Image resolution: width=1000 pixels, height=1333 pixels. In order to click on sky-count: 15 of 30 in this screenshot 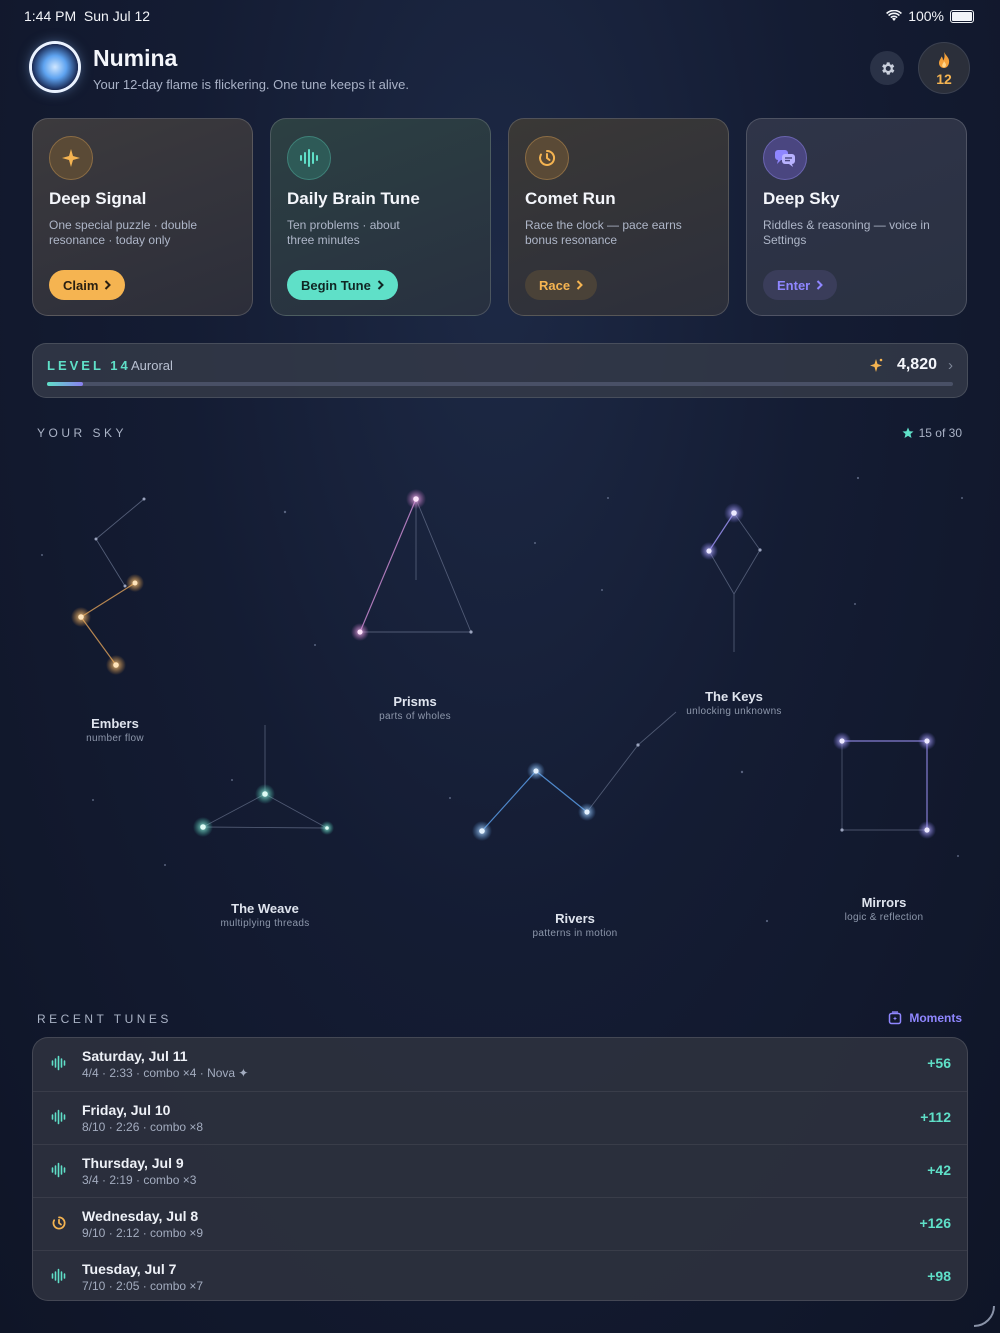, I will do `click(932, 433)`.